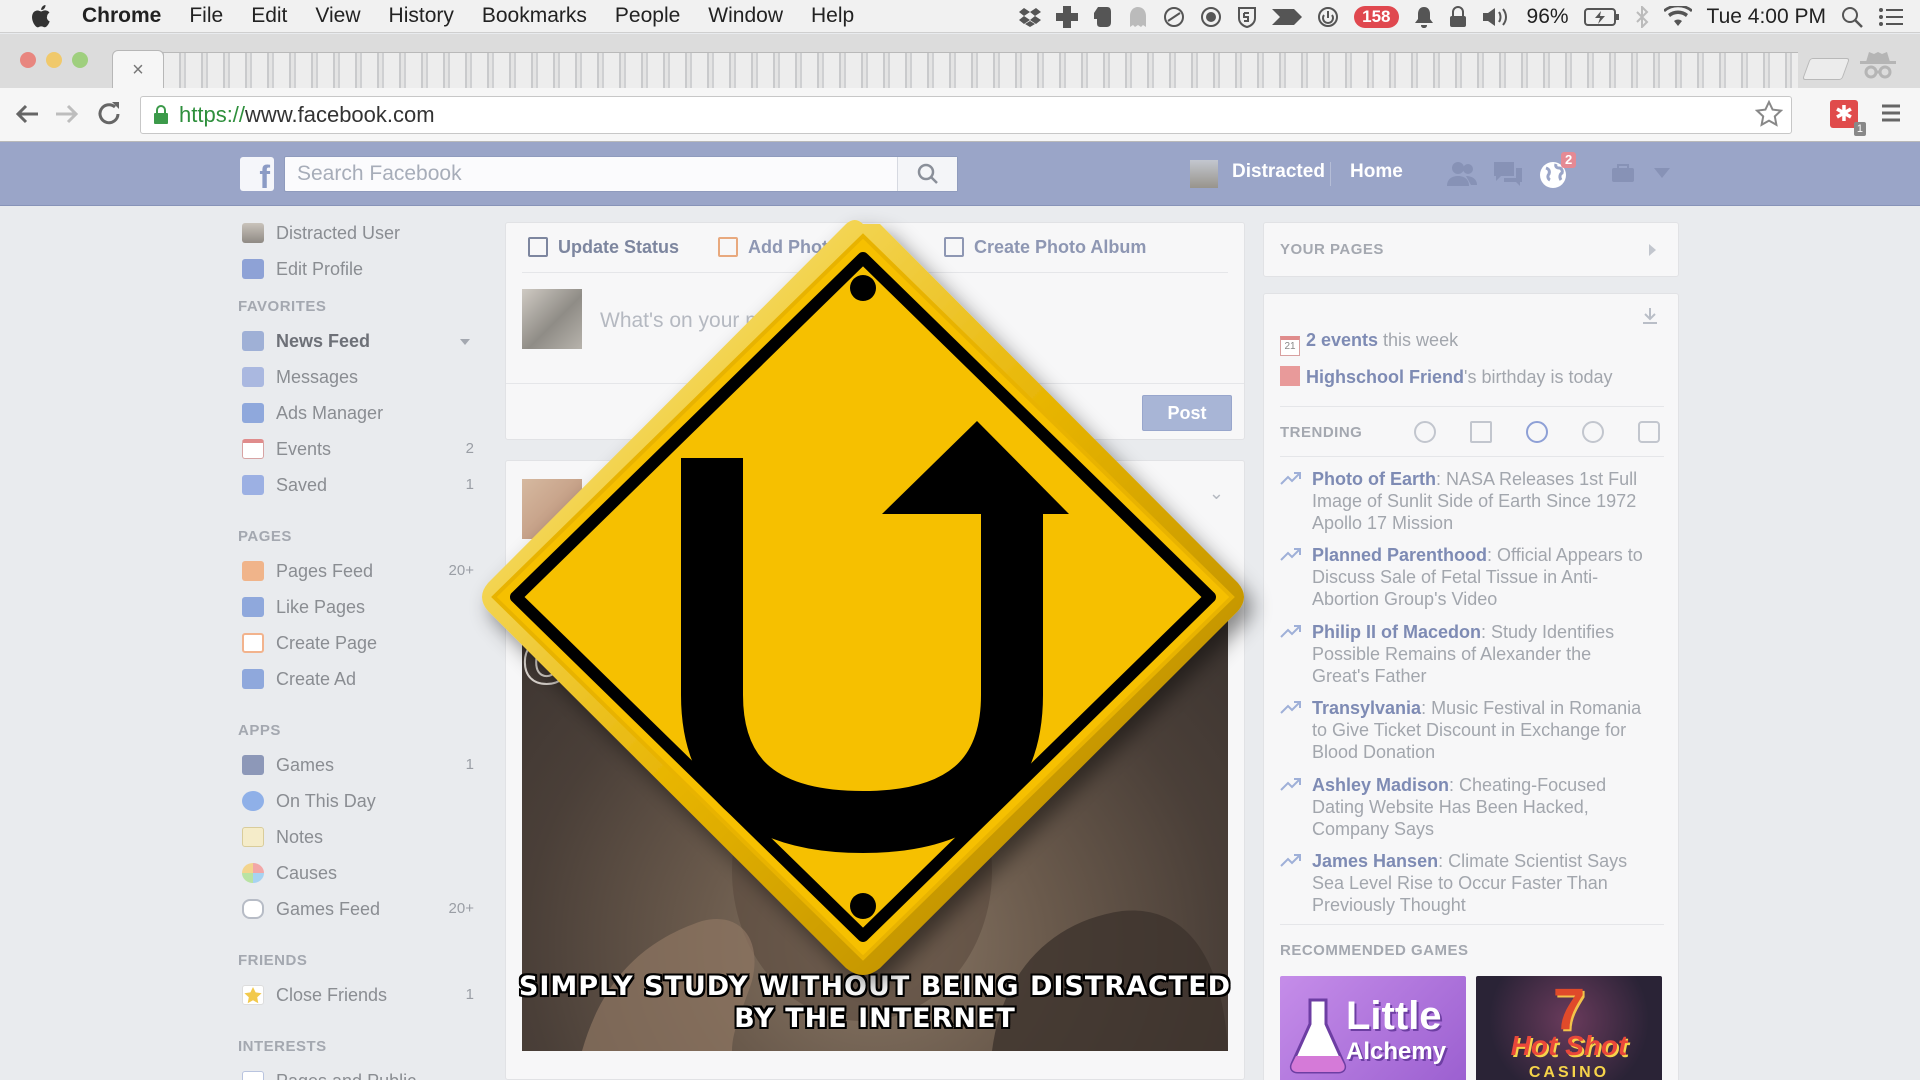  I want to click on sidebar-item-games-feed: Games Feed 20+, so click(358, 909).